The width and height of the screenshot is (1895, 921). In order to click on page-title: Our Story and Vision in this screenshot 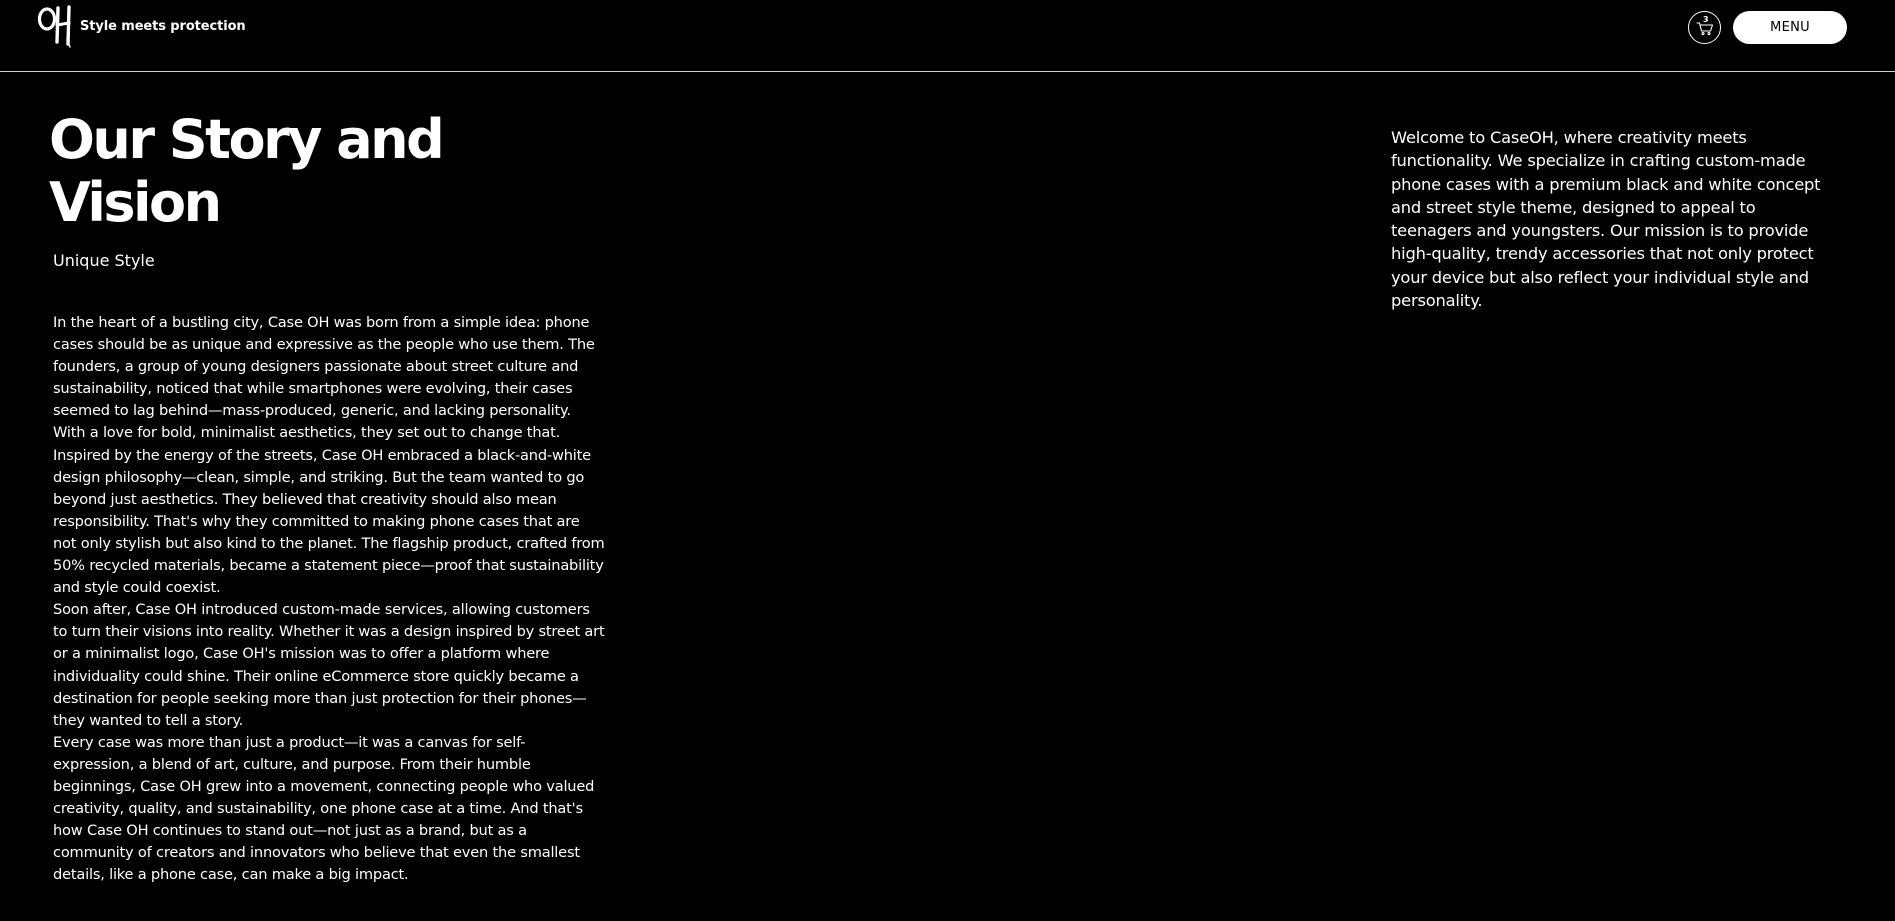, I will do `click(247, 171)`.